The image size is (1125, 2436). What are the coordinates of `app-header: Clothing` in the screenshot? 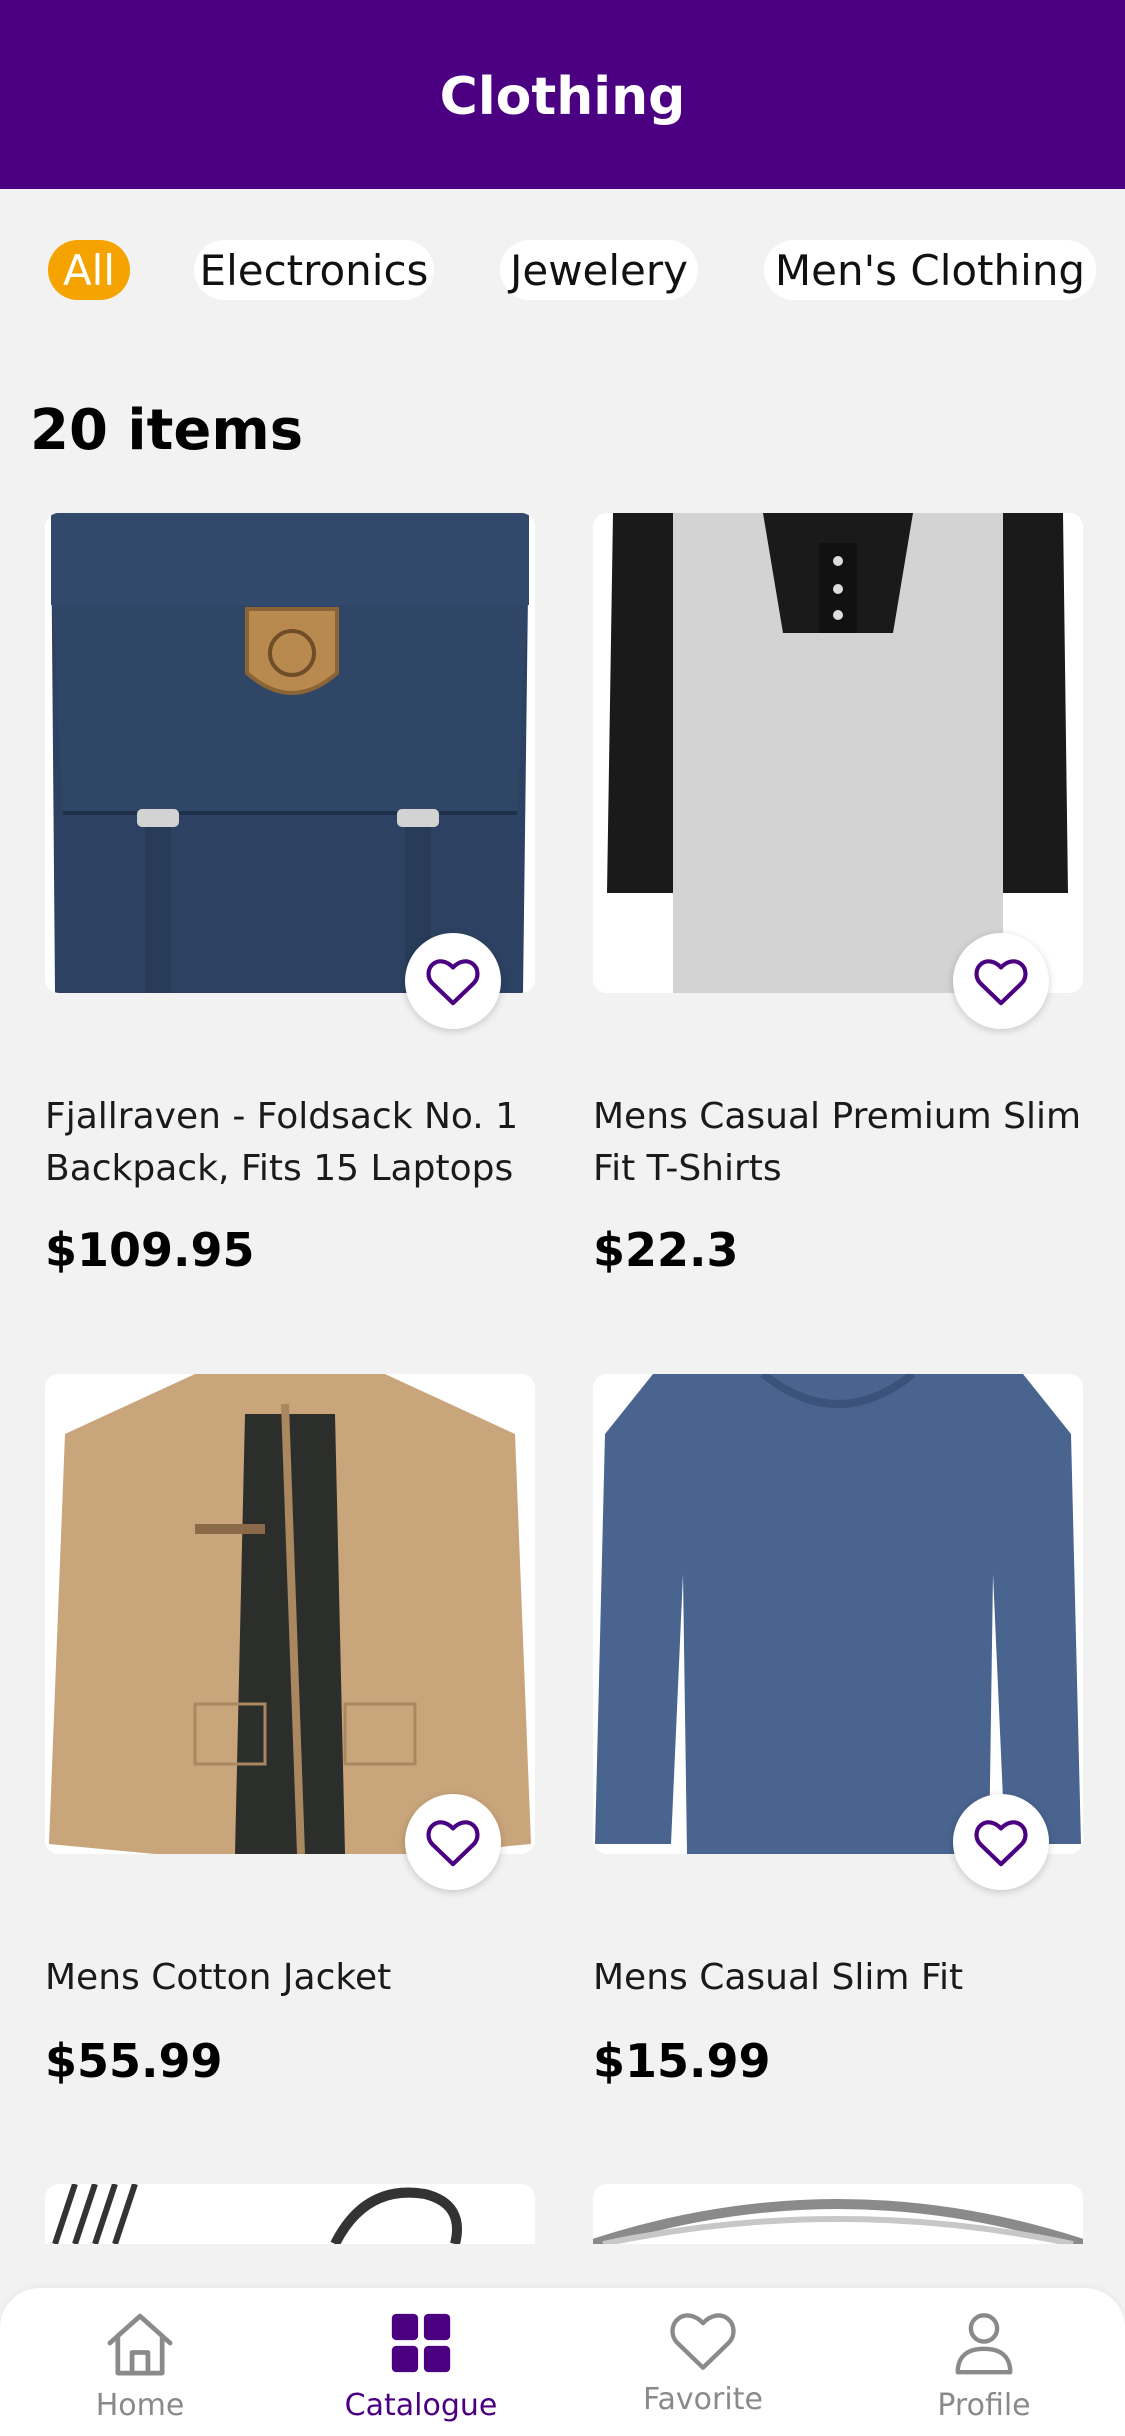 It's located at (562, 94).